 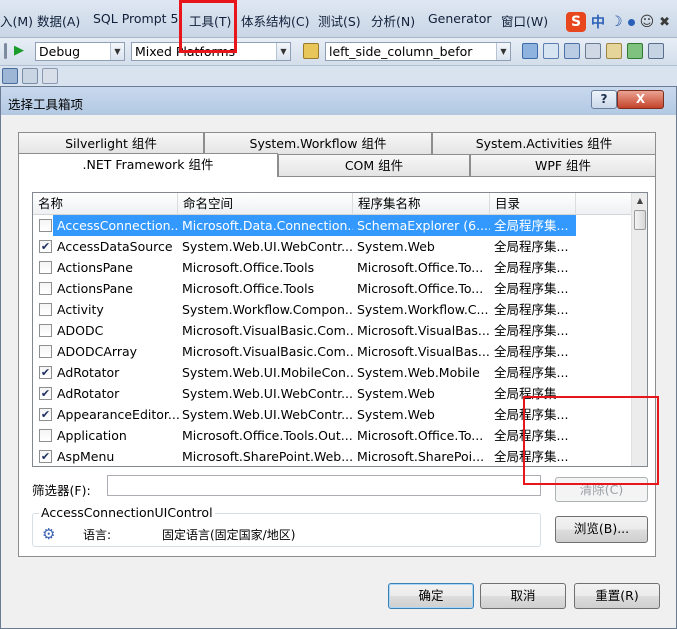 I want to click on column-header-namespace: 命名空间, so click(x=265, y=204).